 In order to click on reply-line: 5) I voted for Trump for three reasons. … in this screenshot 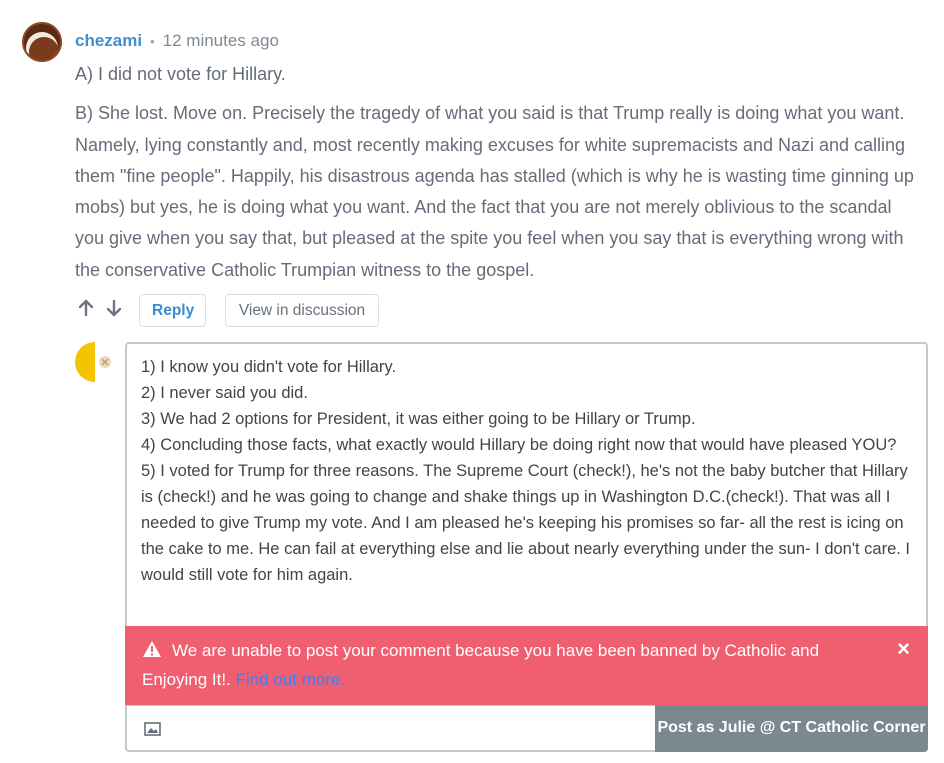, I will do `click(526, 523)`.